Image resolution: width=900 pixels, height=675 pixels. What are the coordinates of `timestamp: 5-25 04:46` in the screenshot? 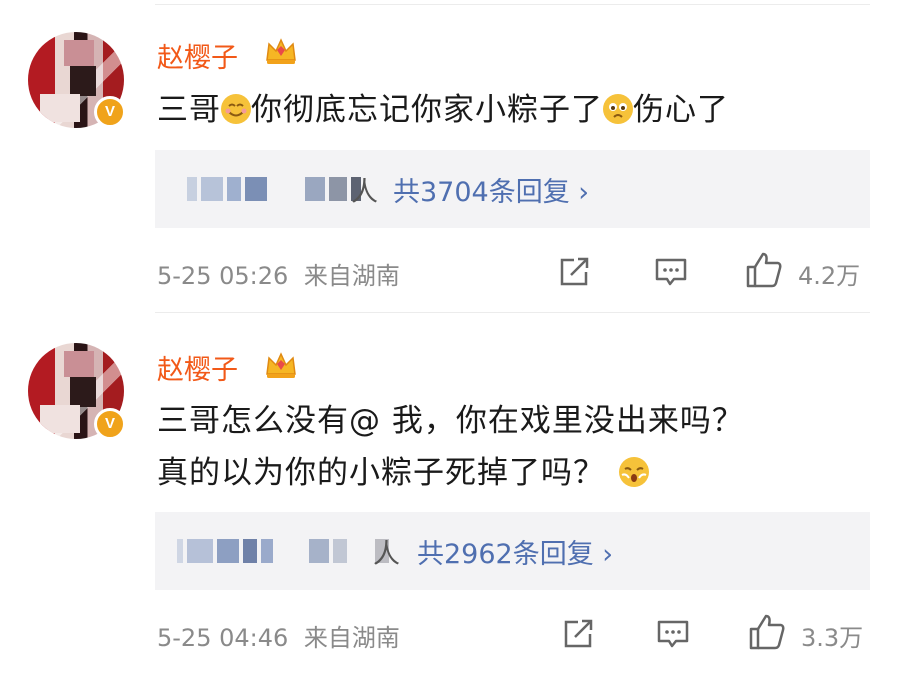 It's located at (223, 638).